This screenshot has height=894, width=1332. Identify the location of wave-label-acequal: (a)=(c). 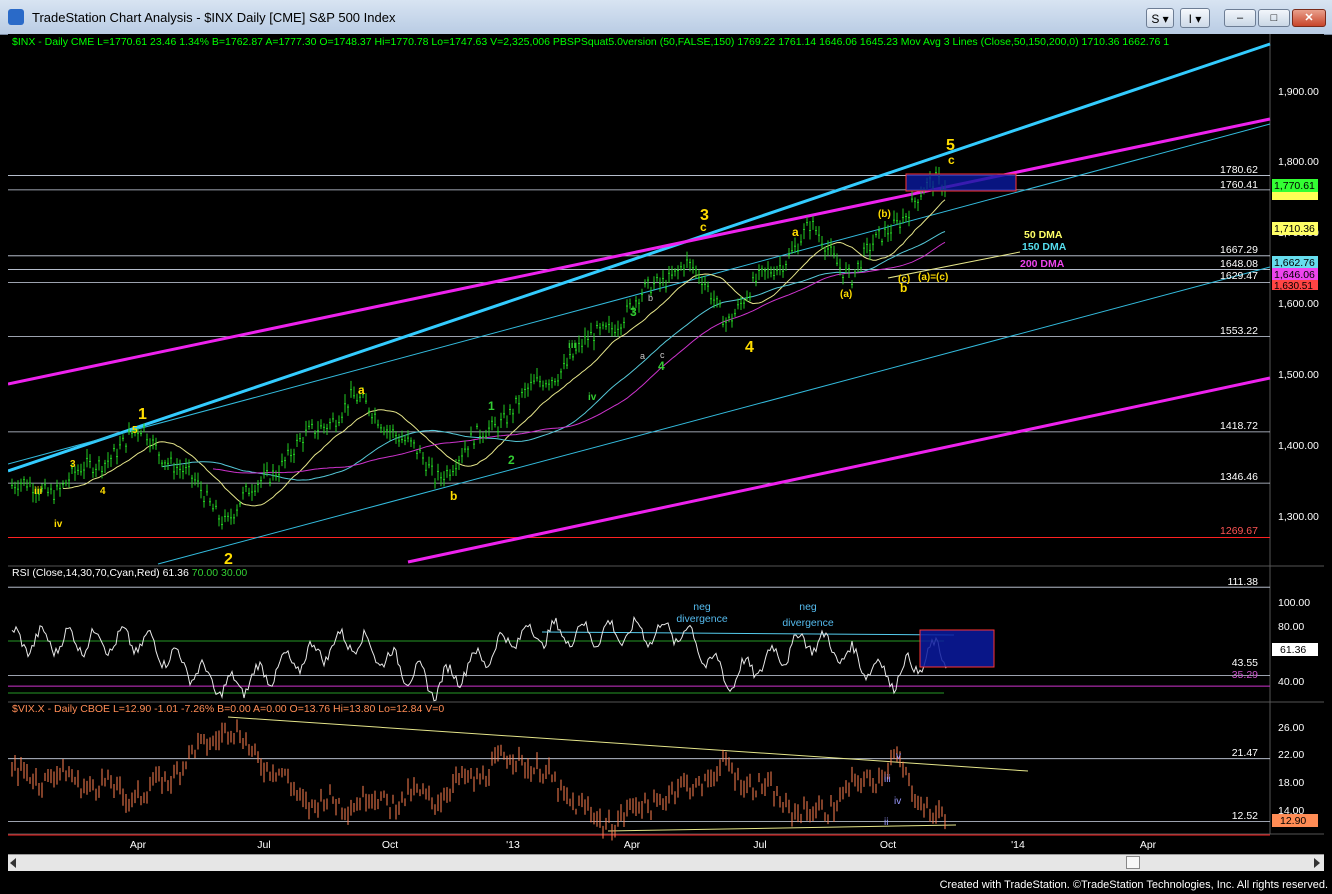
(933, 277).